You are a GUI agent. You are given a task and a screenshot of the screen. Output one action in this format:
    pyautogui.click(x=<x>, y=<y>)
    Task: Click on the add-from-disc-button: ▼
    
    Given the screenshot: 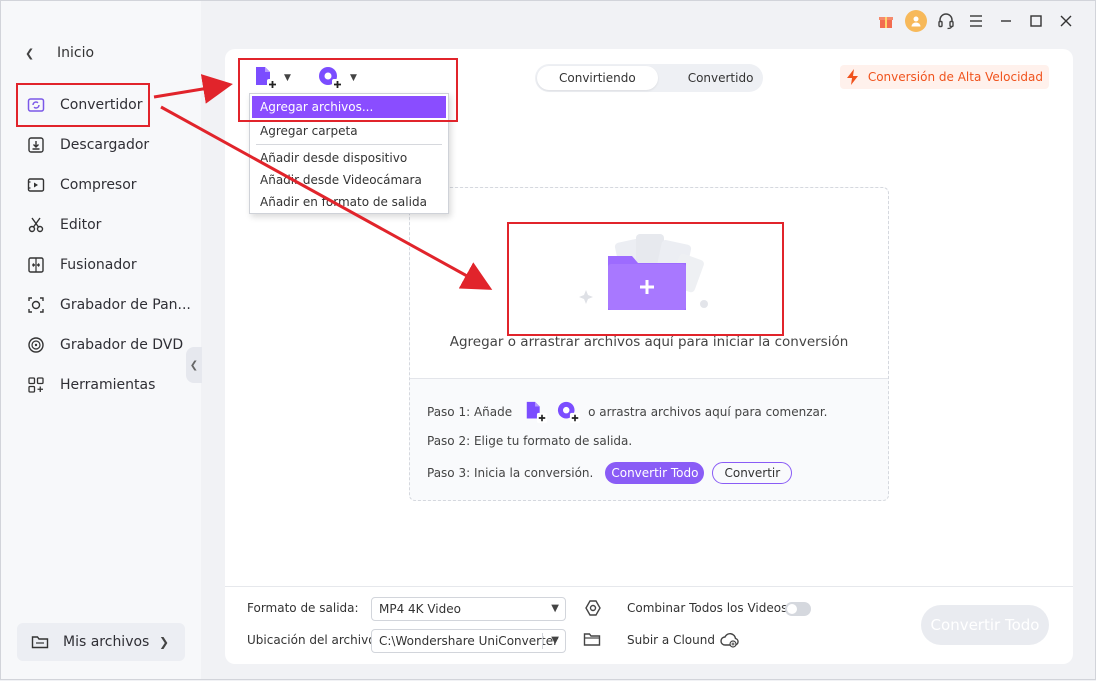 What is the action you would take?
    pyautogui.click(x=337, y=78)
    